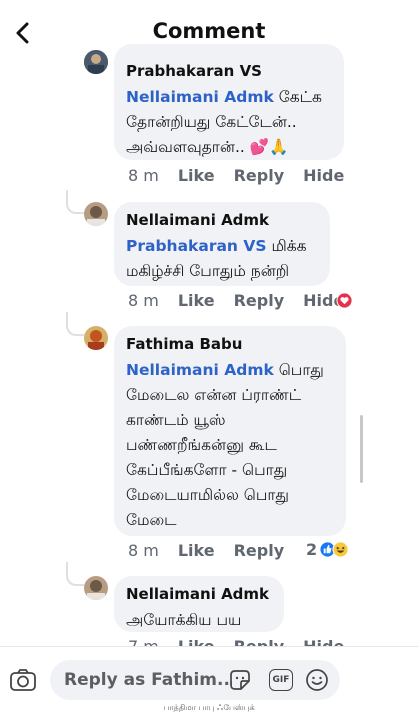 The width and height of the screenshot is (418, 718). What do you see at coordinates (229, 71) in the screenshot?
I see `comment-author: Prabhakaran VS` at bounding box center [229, 71].